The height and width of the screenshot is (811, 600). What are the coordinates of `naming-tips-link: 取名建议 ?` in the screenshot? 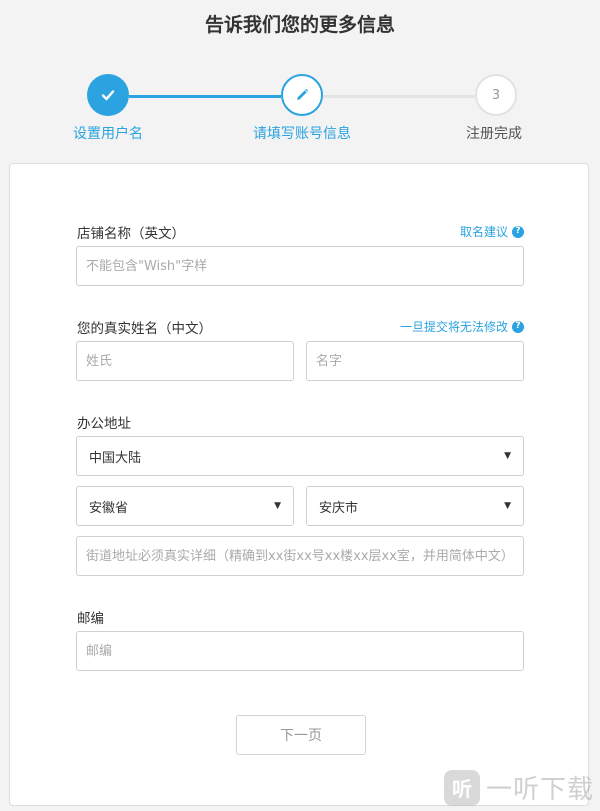 It's located at (492, 231).